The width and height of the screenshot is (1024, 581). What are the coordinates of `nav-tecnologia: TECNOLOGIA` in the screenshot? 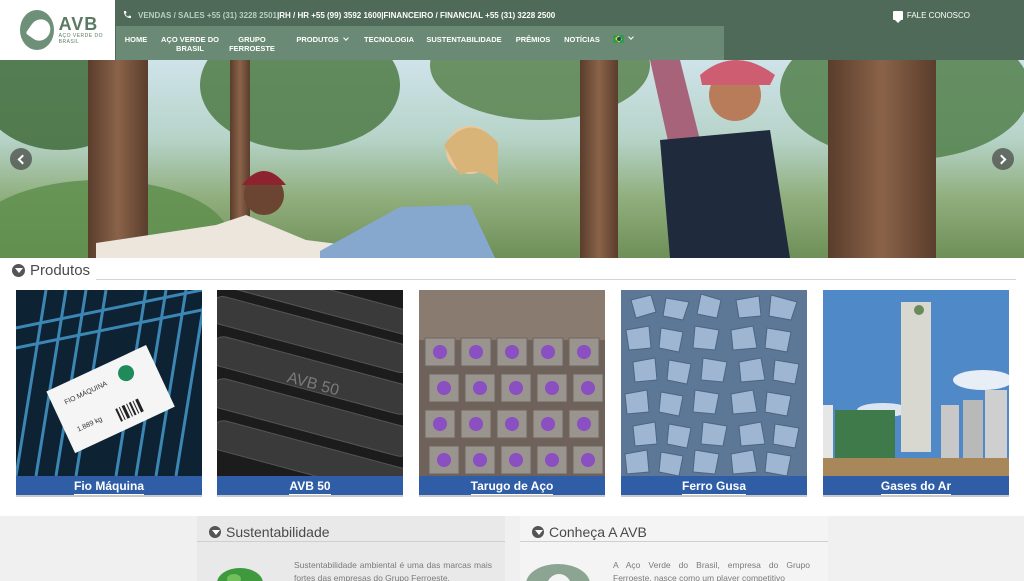 It's located at (389, 35).